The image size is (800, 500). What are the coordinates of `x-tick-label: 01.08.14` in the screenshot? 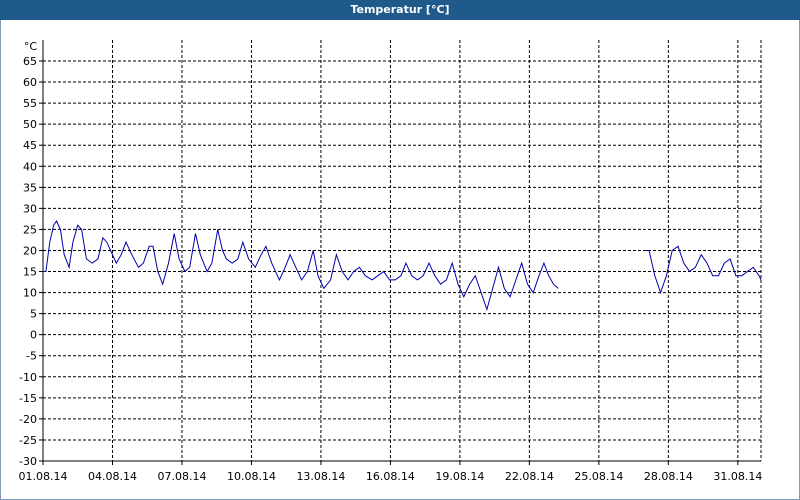 It's located at (43, 476).